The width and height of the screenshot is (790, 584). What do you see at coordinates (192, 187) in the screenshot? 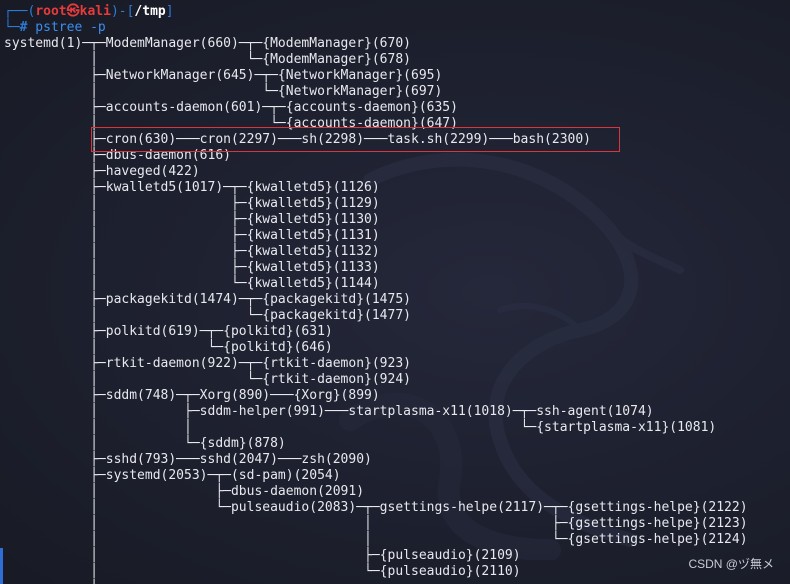
I see `pstree-line: ├─kwalletd5(1017)─┬─{kwalletd5}(1126)` at bounding box center [192, 187].